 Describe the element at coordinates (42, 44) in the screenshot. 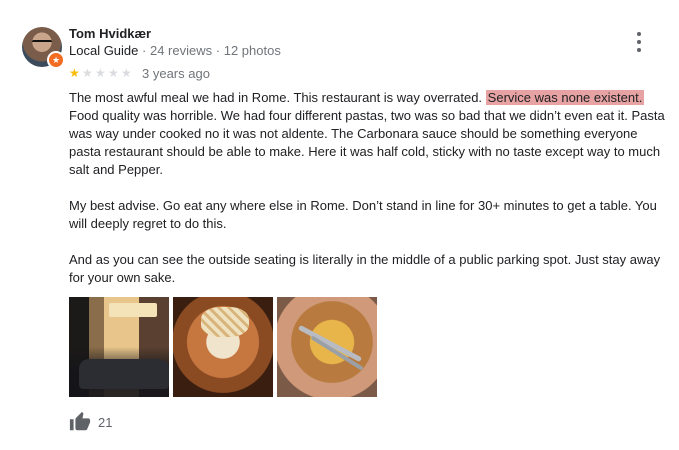

I see `avatar-glasses` at that location.